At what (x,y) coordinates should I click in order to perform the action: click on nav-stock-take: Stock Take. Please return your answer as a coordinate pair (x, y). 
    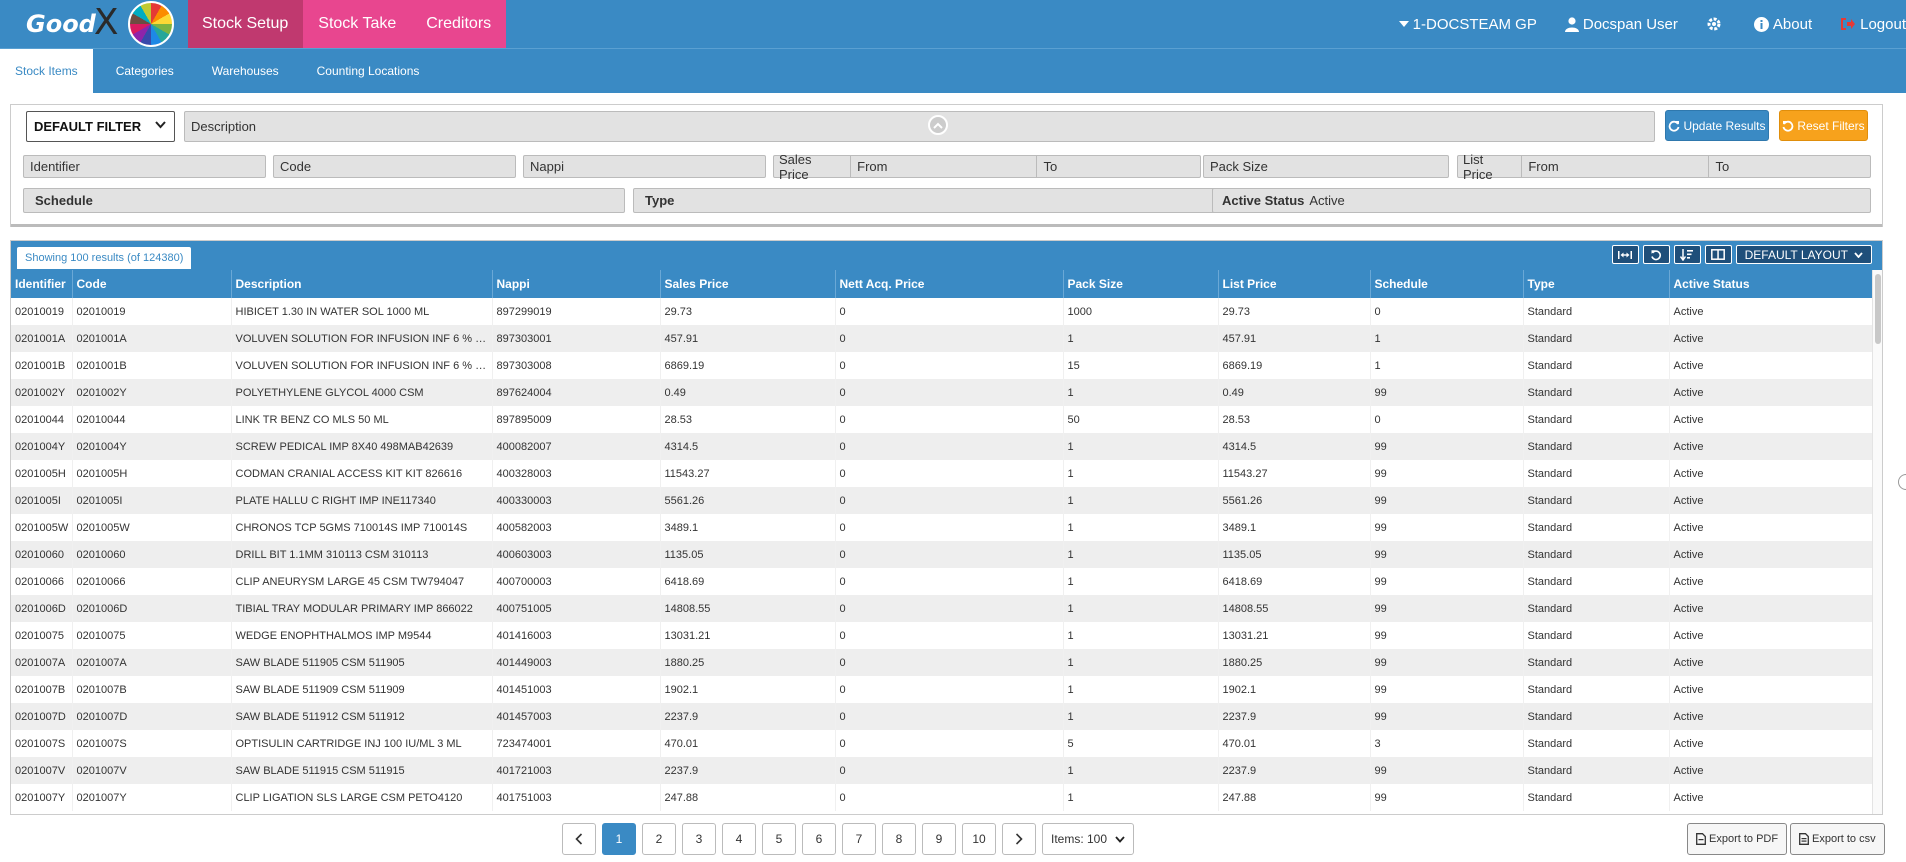
    Looking at the image, I should click on (357, 24).